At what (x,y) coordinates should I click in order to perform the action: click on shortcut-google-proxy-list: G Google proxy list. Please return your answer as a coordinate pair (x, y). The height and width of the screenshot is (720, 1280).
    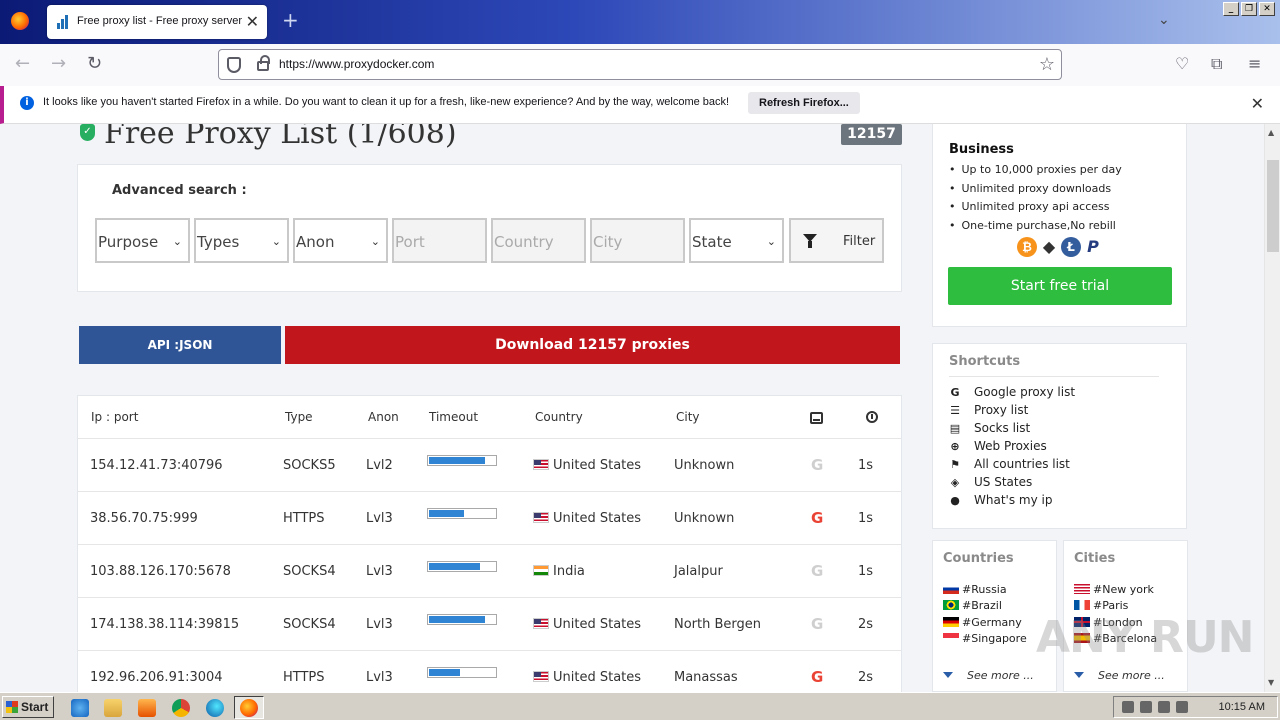
    Looking at the image, I should click on (1012, 392).